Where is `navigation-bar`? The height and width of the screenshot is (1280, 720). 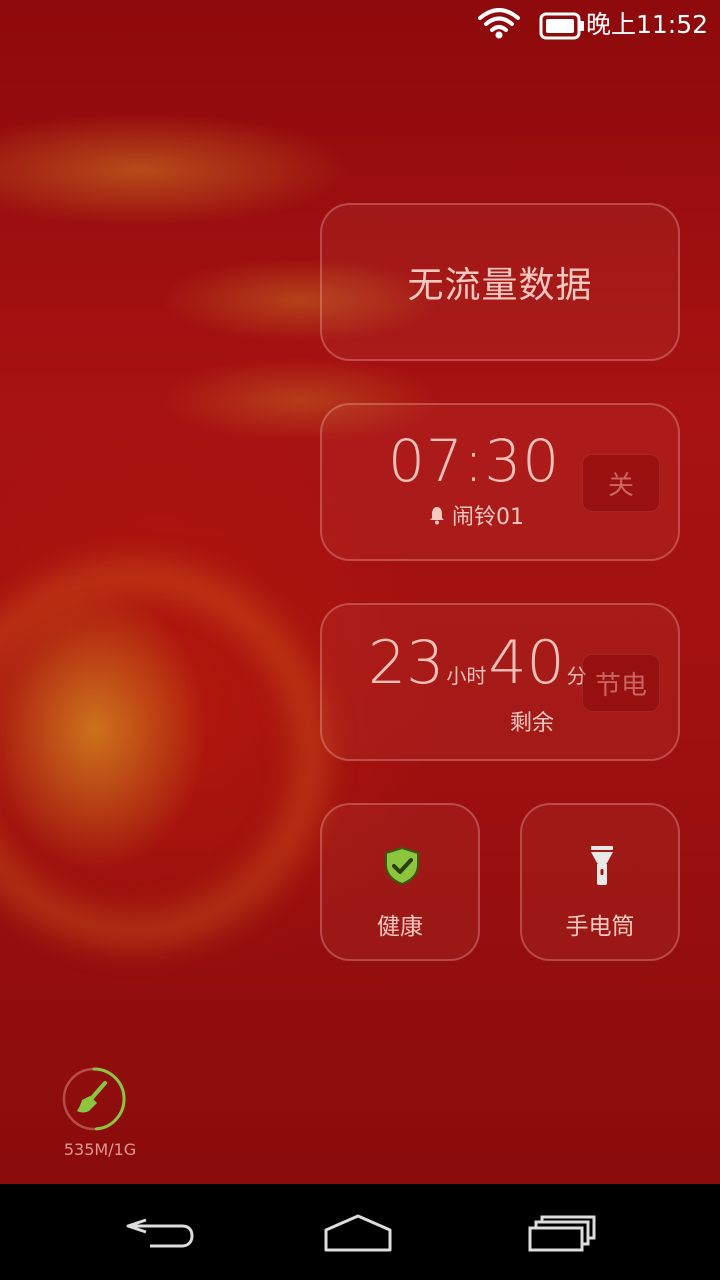 navigation-bar is located at coordinates (360, 1232).